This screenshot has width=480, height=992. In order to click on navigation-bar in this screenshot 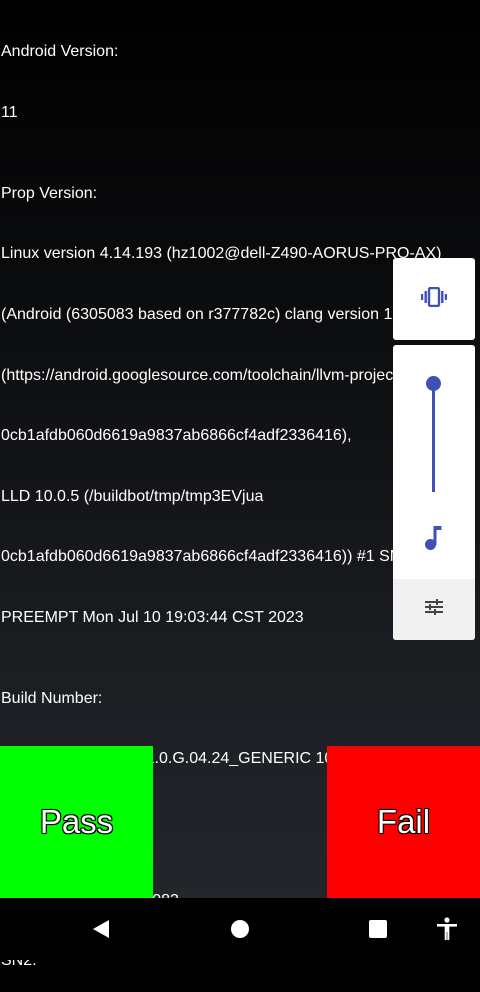, I will do `click(240, 929)`.